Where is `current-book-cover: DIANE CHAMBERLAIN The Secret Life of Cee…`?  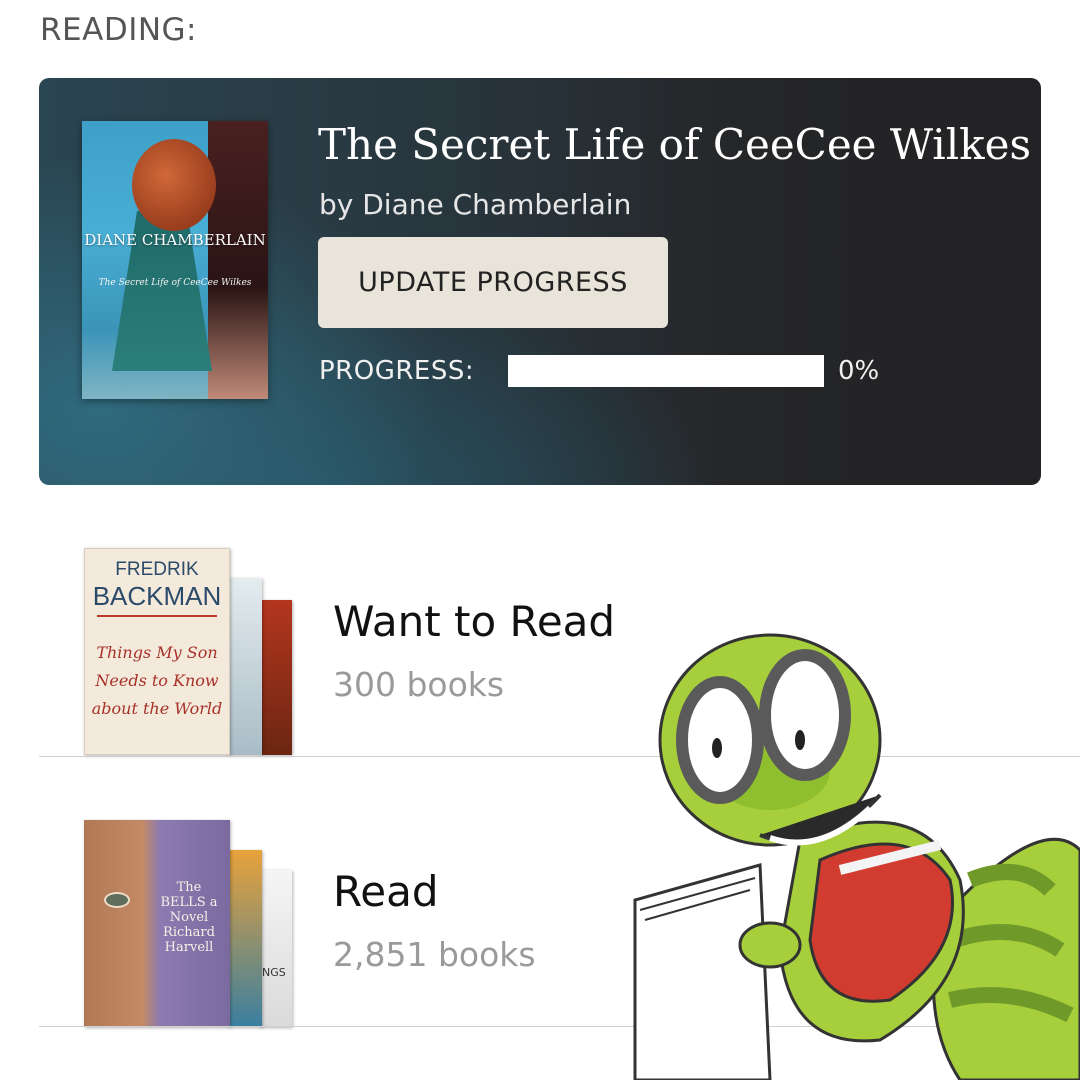 current-book-cover: DIANE CHAMBERLAIN The Secret Life of Cee… is located at coordinates (175, 260).